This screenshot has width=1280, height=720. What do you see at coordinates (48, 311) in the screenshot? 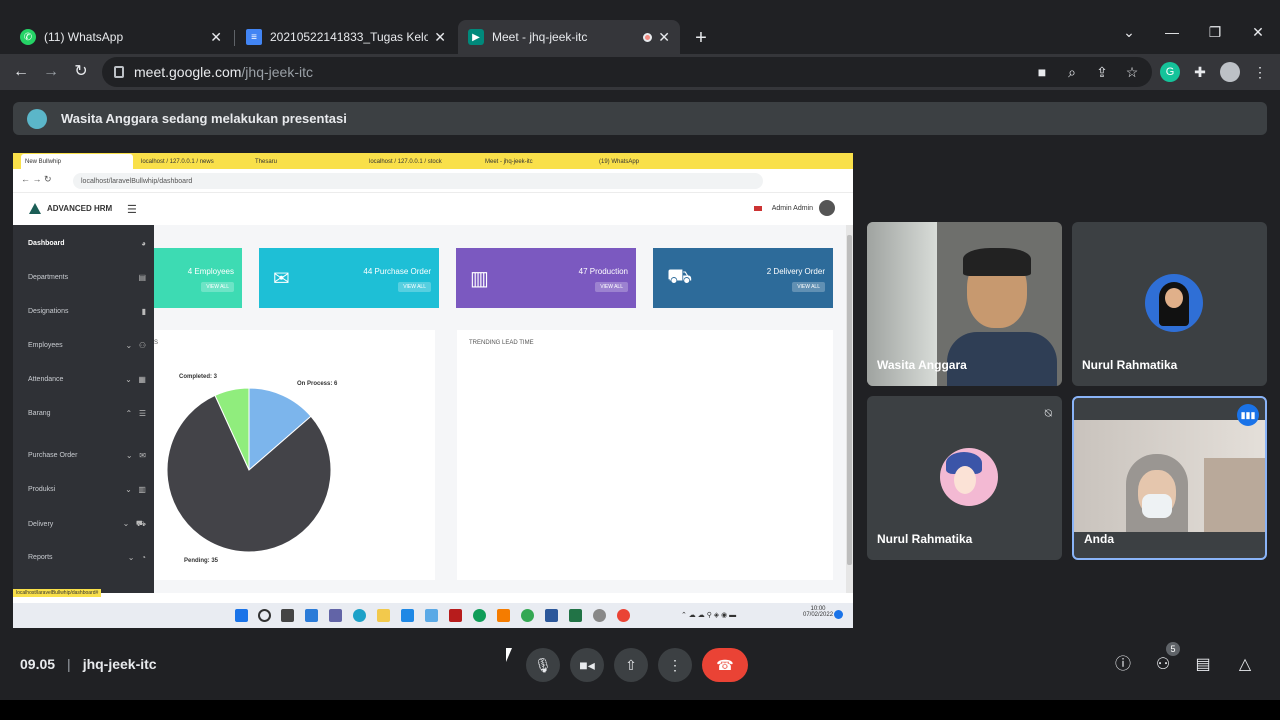
I see `sidebar-item-label: Designations` at bounding box center [48, 311].